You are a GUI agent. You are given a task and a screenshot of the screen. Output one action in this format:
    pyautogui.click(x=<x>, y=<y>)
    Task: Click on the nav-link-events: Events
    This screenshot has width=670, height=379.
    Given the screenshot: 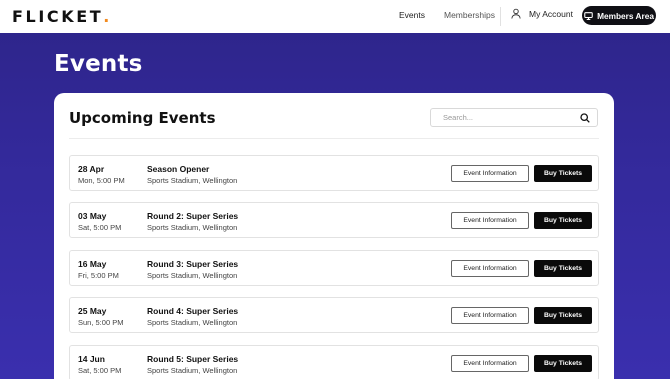 What is the action you would take?
    pyautogui.click(x=412, y=15)
    